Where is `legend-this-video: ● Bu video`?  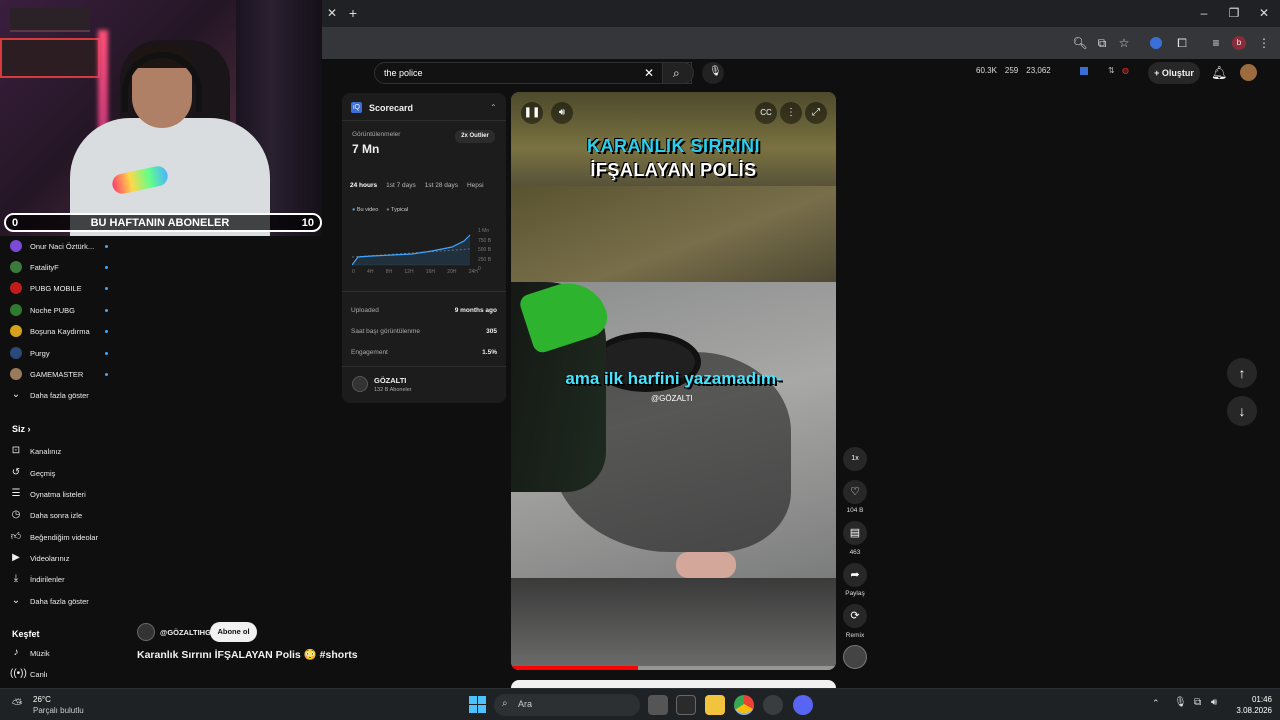
legend-this-video: ● Bu video is located at coordinates (365, 210).